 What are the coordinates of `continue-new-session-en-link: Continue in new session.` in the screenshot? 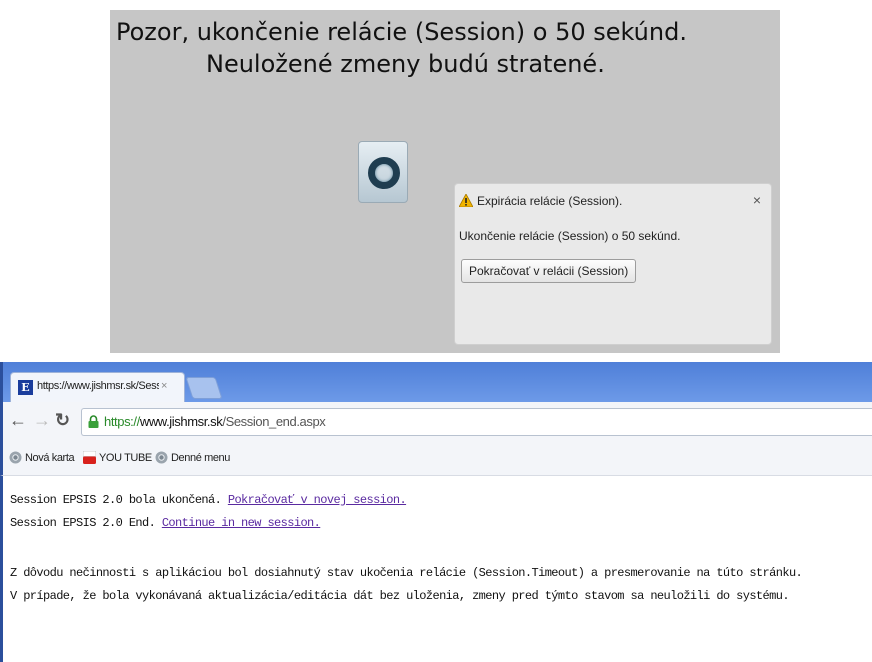 It's located at (241, 523).